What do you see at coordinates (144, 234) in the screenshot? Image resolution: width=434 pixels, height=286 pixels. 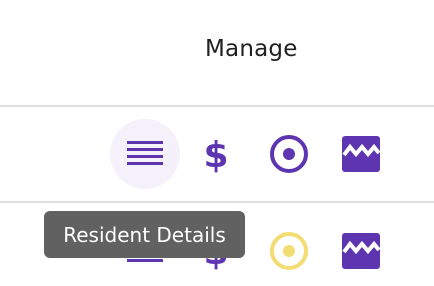 I see `tooltip: Resident Details` at bounding box center [144, 234].